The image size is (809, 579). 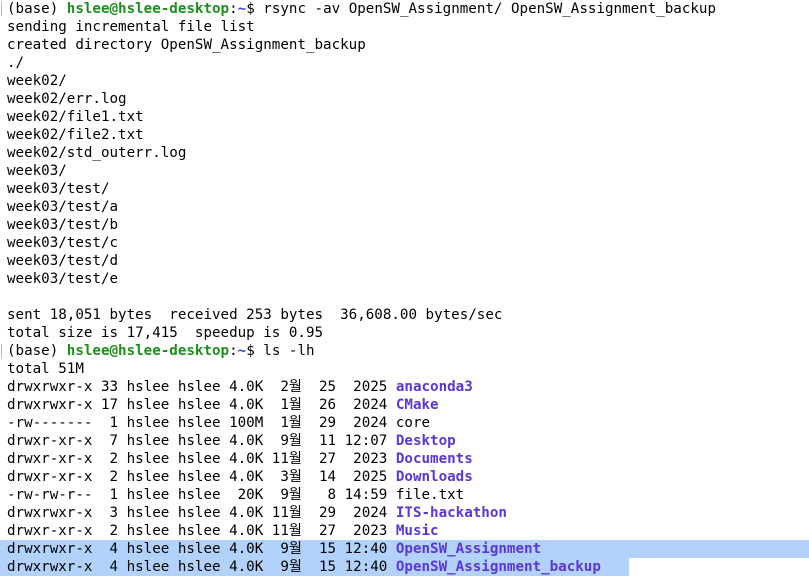 I want to click on ls-entry-directory-name: Music, so click(x=417, y=531).